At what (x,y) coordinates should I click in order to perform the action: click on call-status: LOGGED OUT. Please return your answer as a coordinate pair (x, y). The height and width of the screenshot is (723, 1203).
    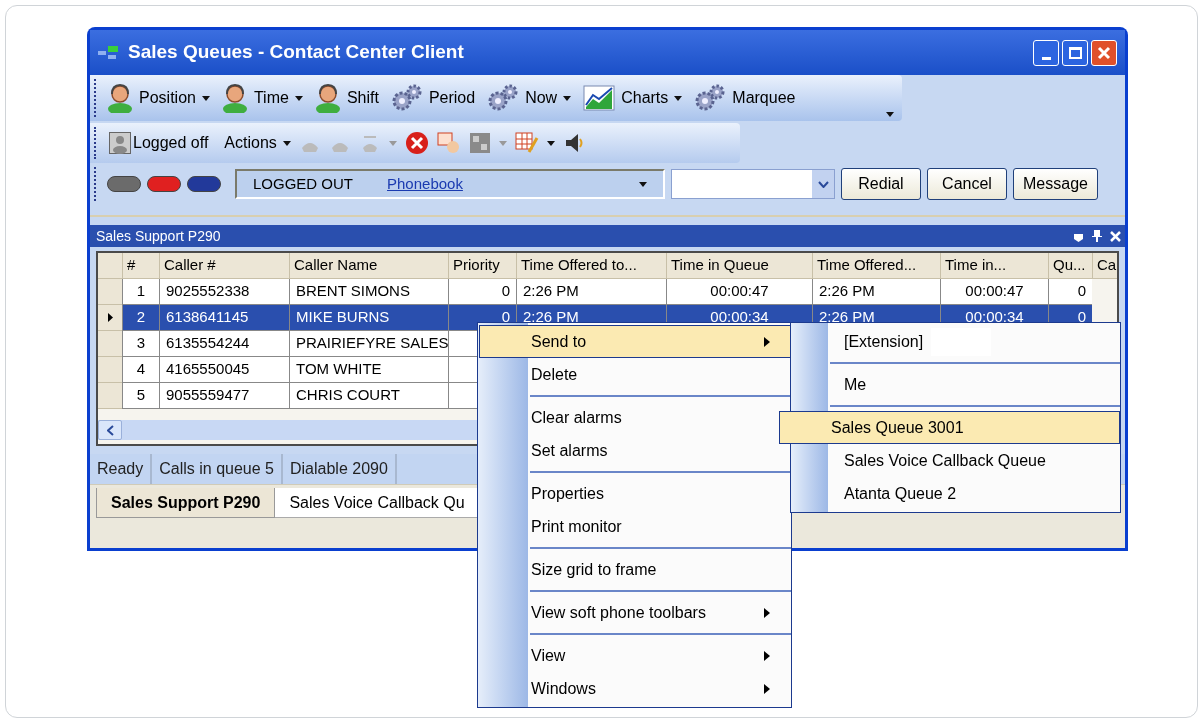
    Looking at the image, I should click on (303, 183).